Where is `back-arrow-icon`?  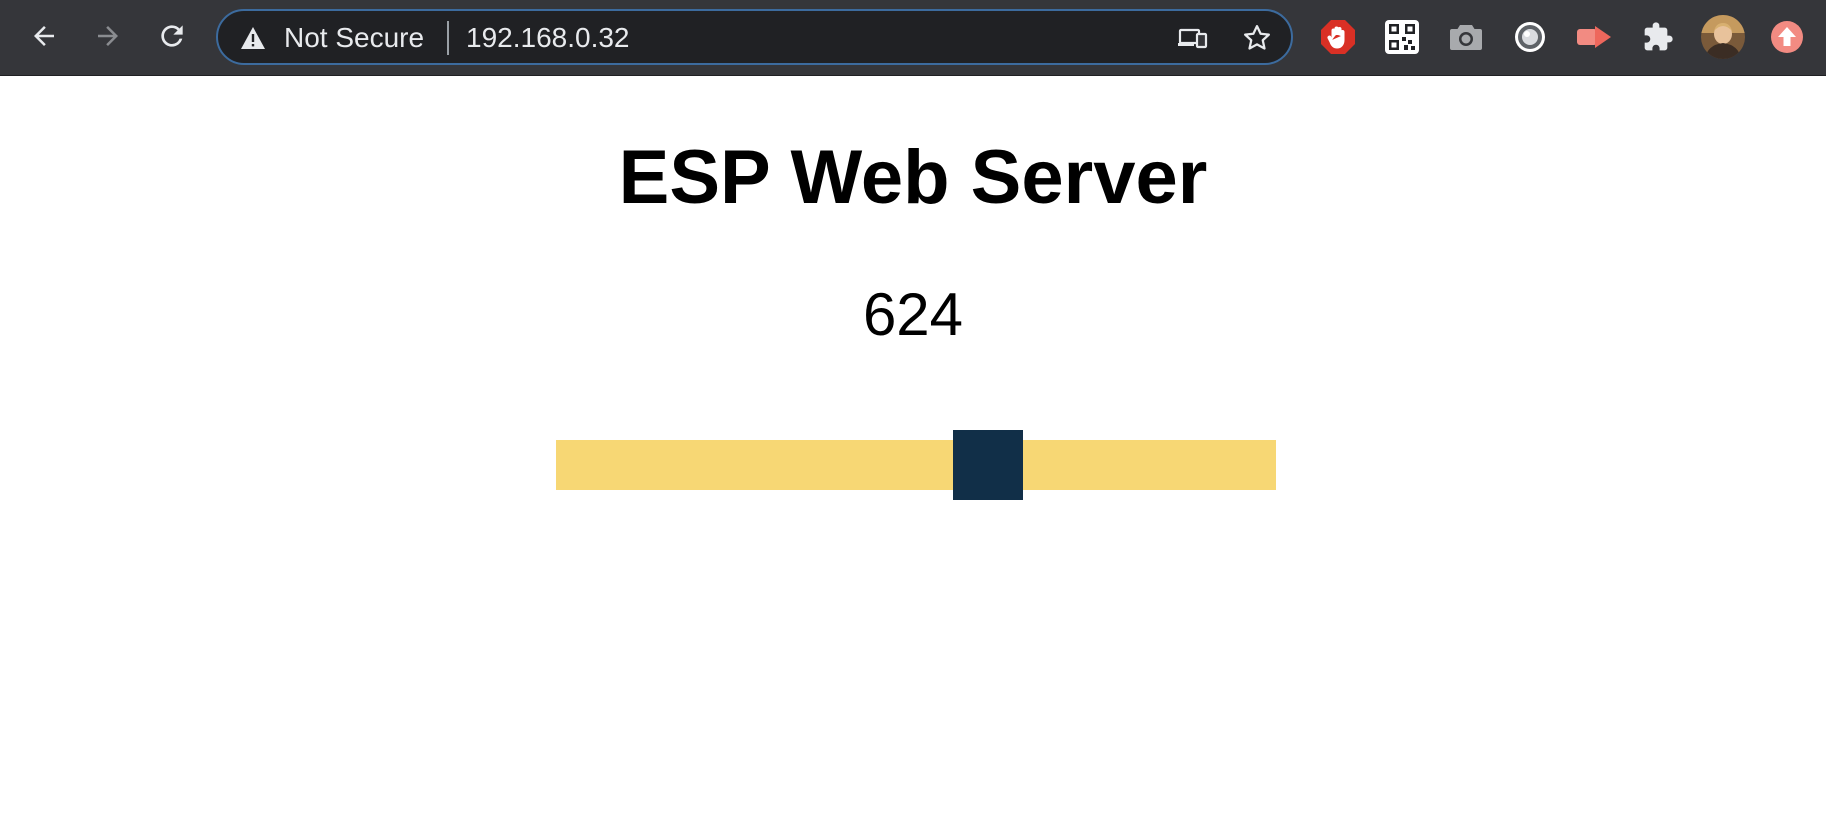
back-arrow-icon is located at coordinates (44, 36).